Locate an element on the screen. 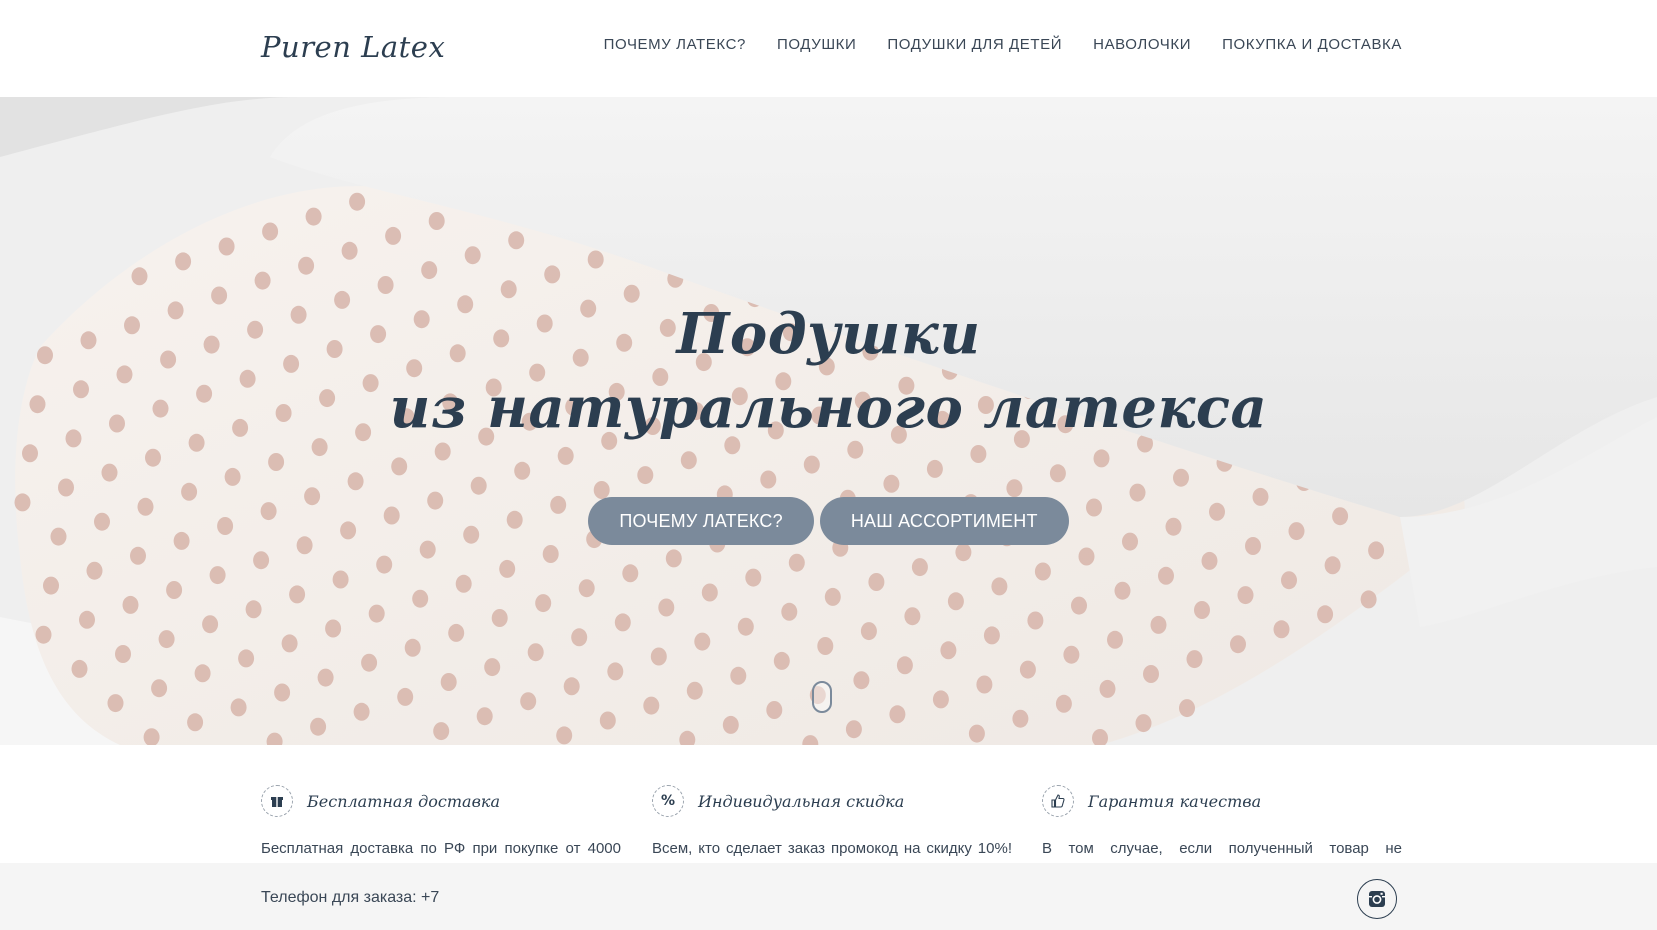  feature-title: Индивидуальная скидка is located at coordinates (801, 801).